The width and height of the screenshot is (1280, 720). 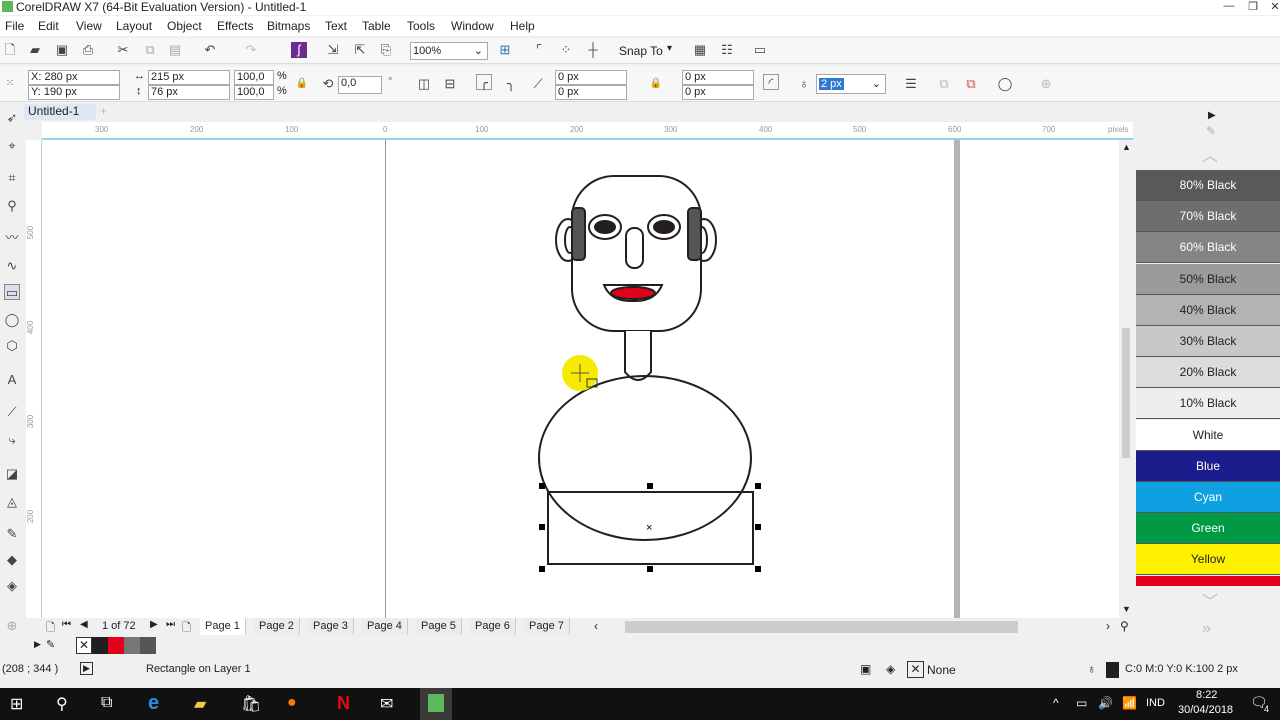 What do you see at coordinates (593, 50) in the screenshot?
I see `show-guidelines-icon: ┼` at bounding box center [593, 50].